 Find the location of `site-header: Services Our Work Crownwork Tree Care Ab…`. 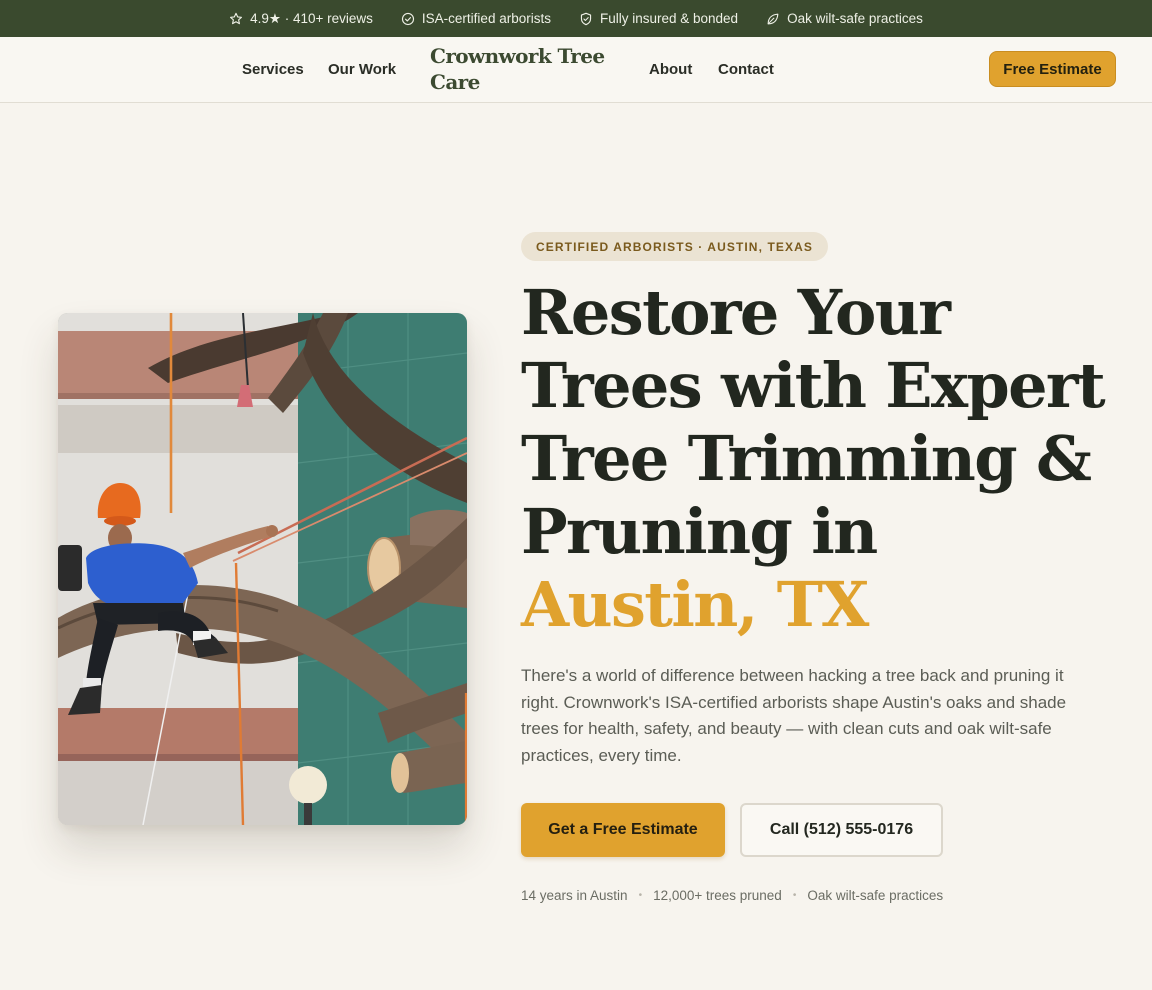

site-header: Services Our Work Crownwork Tree Care Ab… is located at coordinates (576, 70).